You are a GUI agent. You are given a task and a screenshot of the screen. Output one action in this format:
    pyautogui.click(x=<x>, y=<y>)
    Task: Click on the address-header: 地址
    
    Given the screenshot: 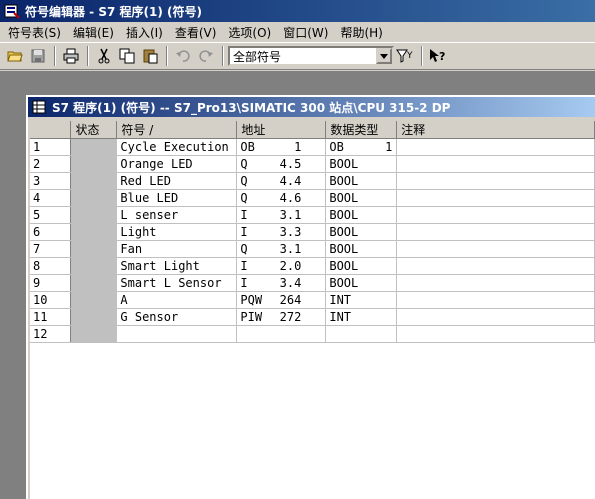 What is the action you would take?
    pyautogui.click(x=281, y=130)
    